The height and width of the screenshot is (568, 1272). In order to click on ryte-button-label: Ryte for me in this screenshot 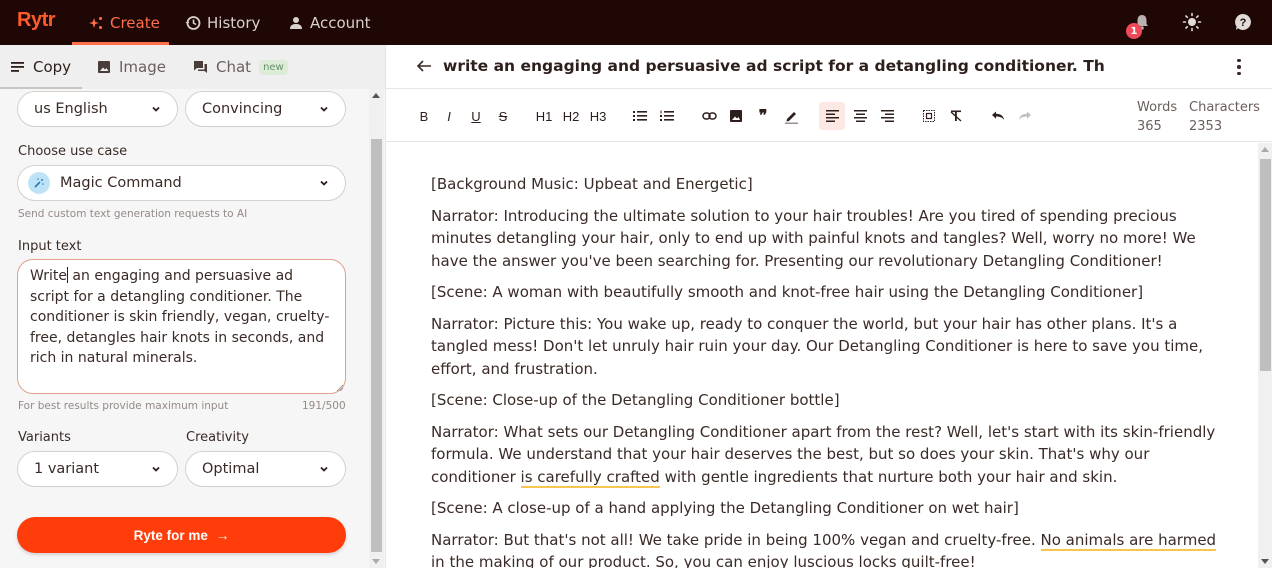, I will do `click(170, 535)`.